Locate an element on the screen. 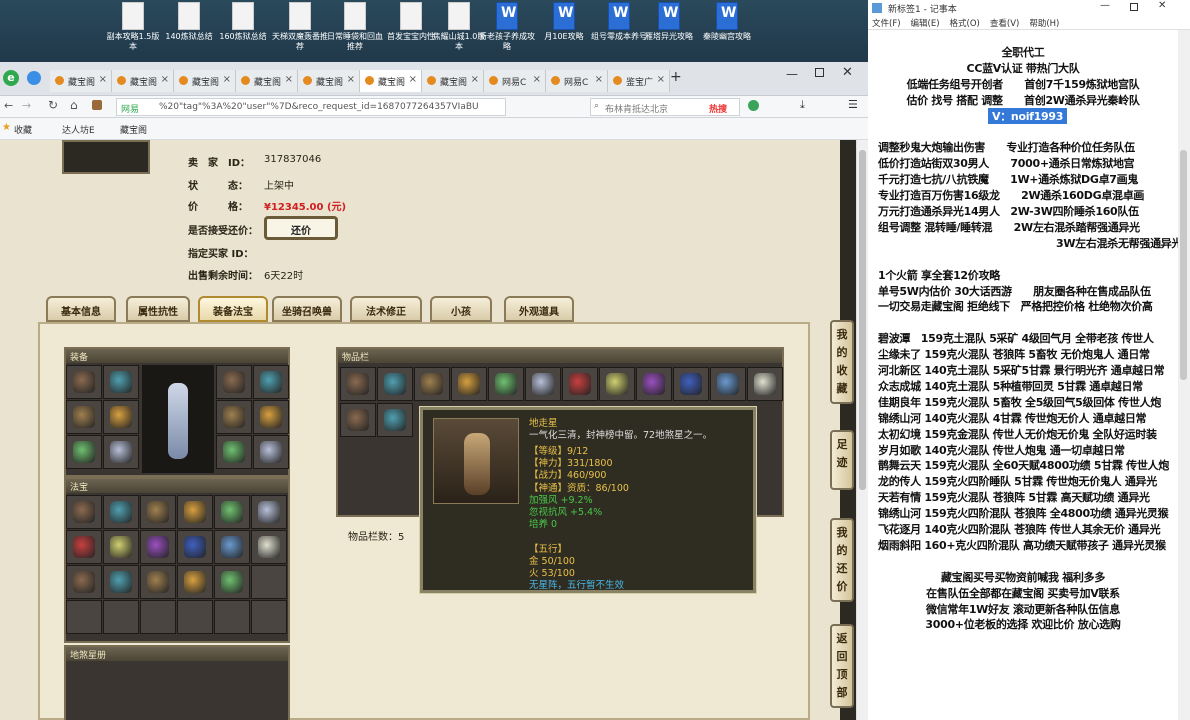 The width and height of the screenshot is (1190, 720). download-icon: ⤓ is located at coordinates (802, 105).